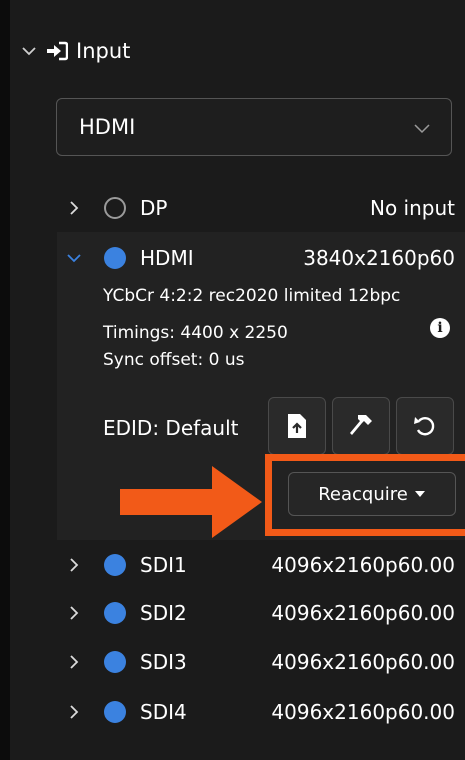 The height and width of the screenshot is (760, 465). I want to click on timings-text: Timings: 4400 x 2250, so click(195, 333).